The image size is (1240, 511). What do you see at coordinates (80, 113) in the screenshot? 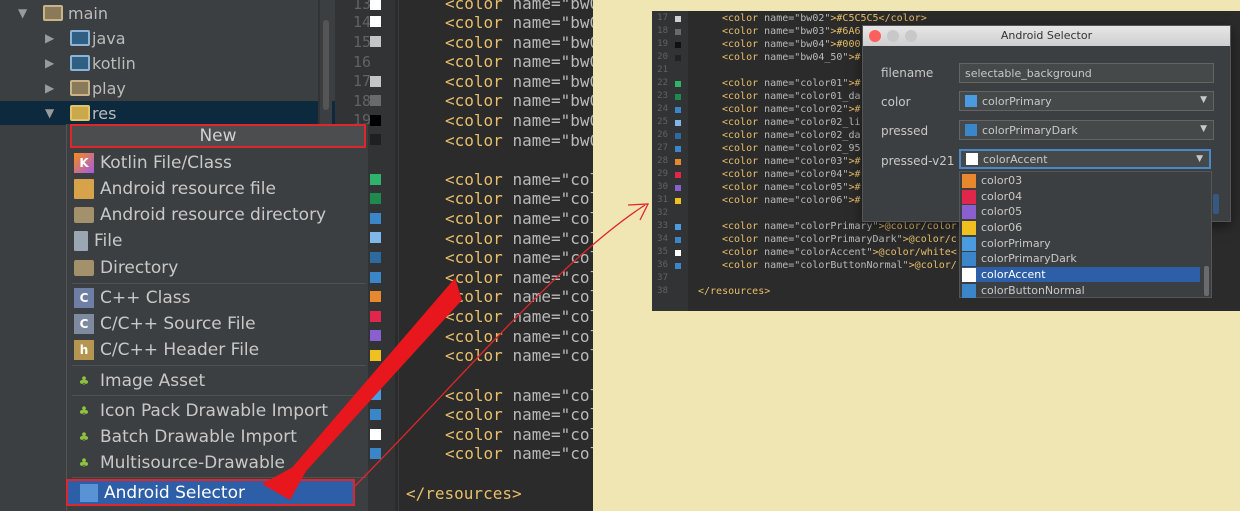
I see `resource-folder-icon` at bounding box center [80, 113].